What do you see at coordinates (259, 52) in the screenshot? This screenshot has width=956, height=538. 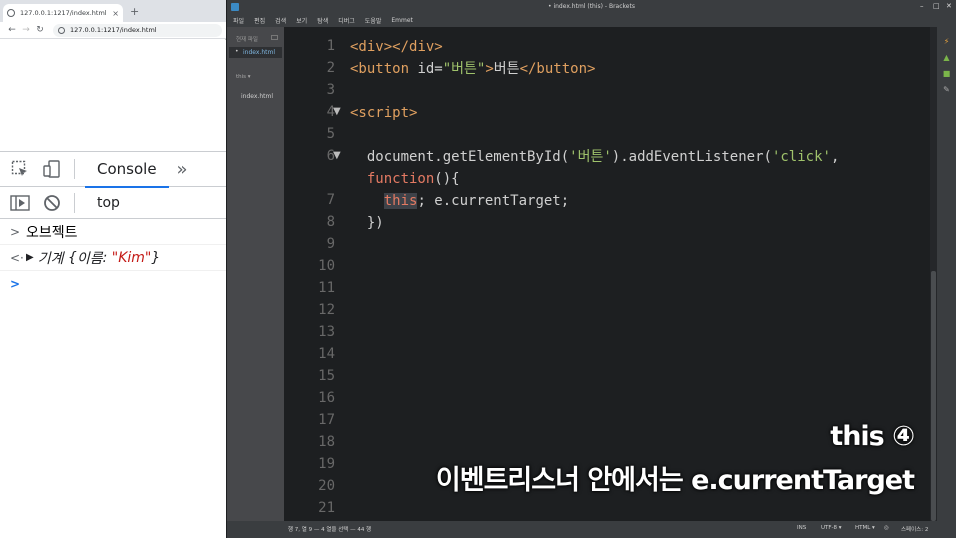 I see `working-file-name: index.html` at bounding box center [259, 52].